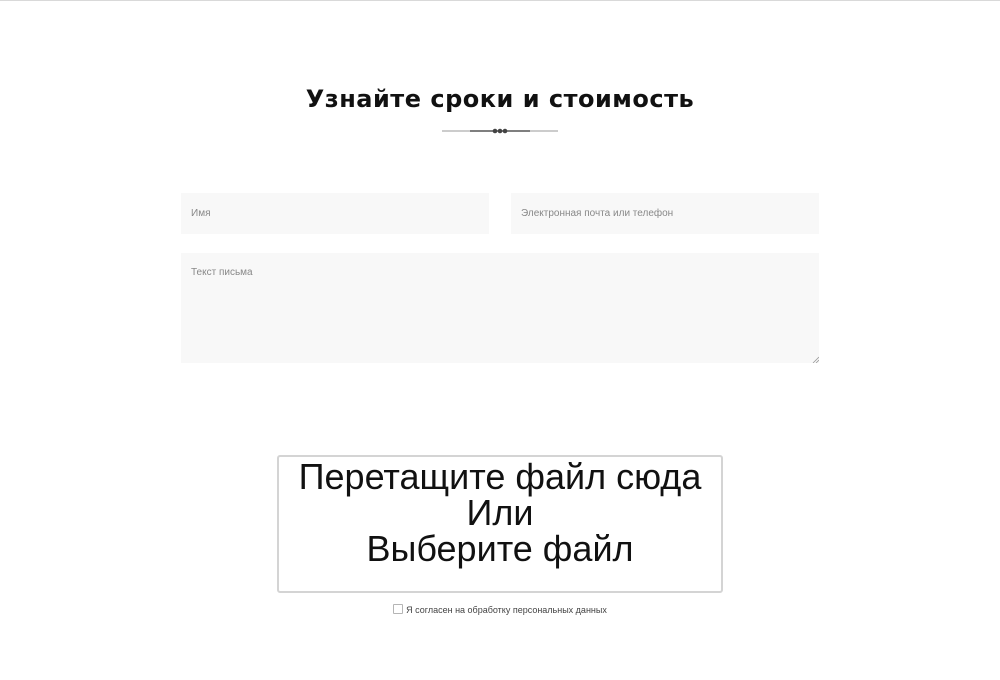  I want to click on dropzone-or-text: Или, so click(500, 512).